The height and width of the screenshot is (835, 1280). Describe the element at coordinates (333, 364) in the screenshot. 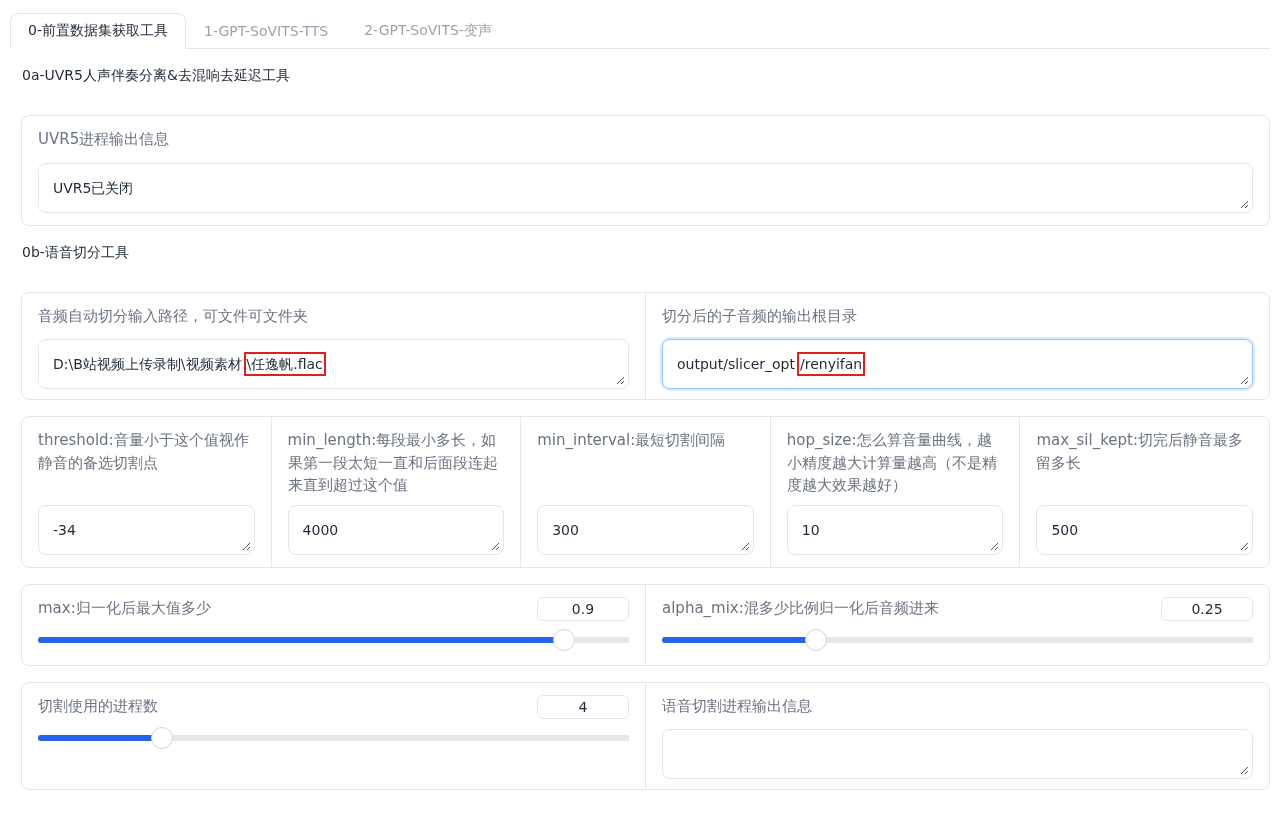

I see `path-input-field: D:\B站视频上传录制\视频素材 \任逸帆.flac` at that location.